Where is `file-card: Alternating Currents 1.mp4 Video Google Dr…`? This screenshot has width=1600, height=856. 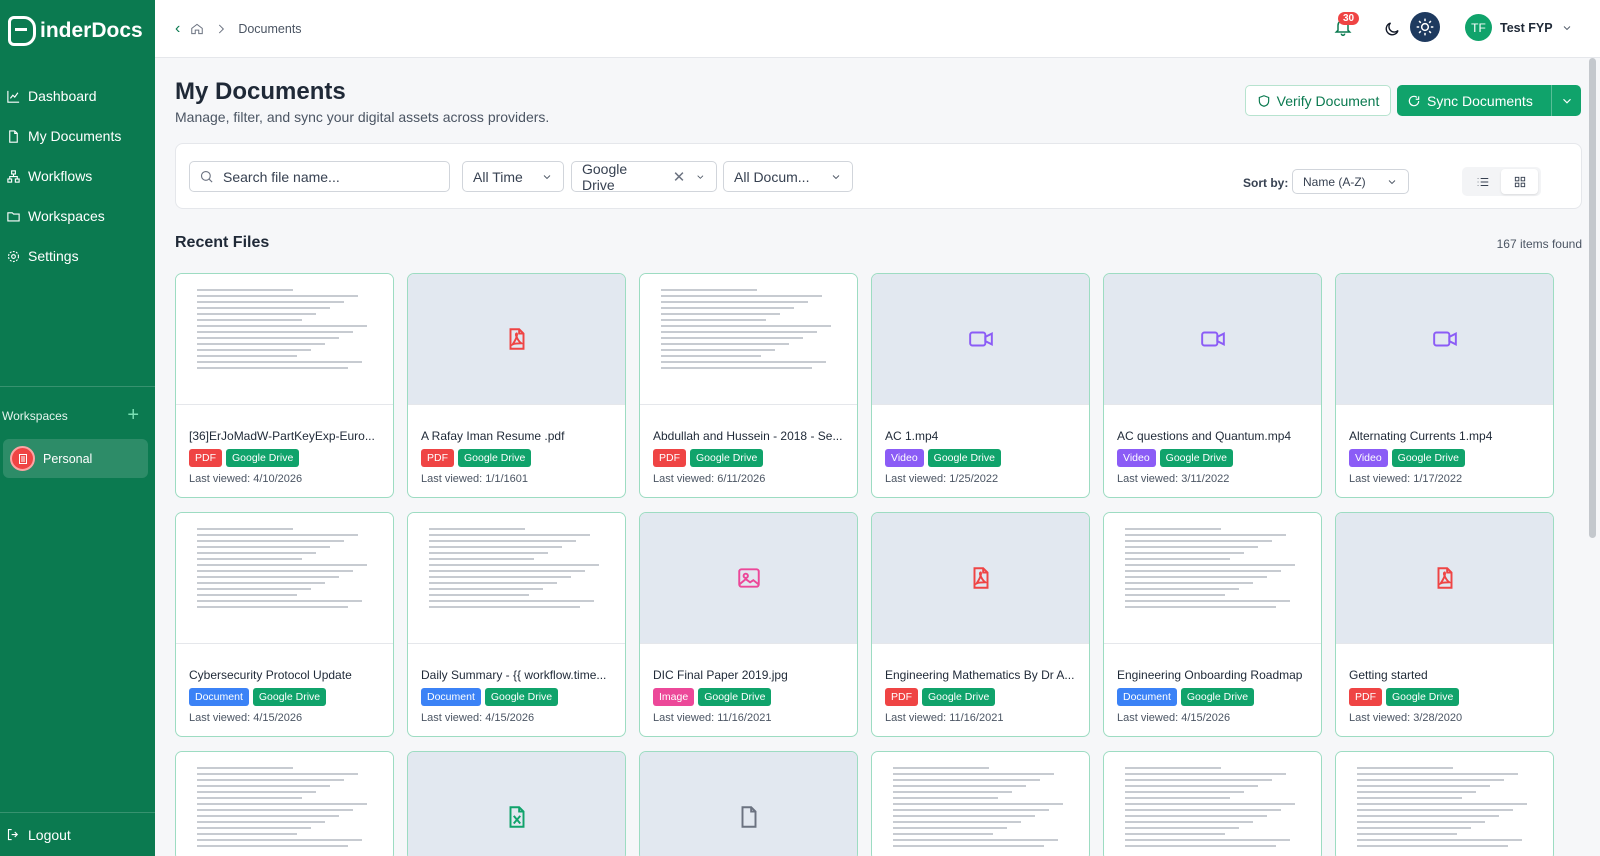
file-card: Alternating Currents 1.mp4 Video Google Dr… is located at coordinates (1444, 385).